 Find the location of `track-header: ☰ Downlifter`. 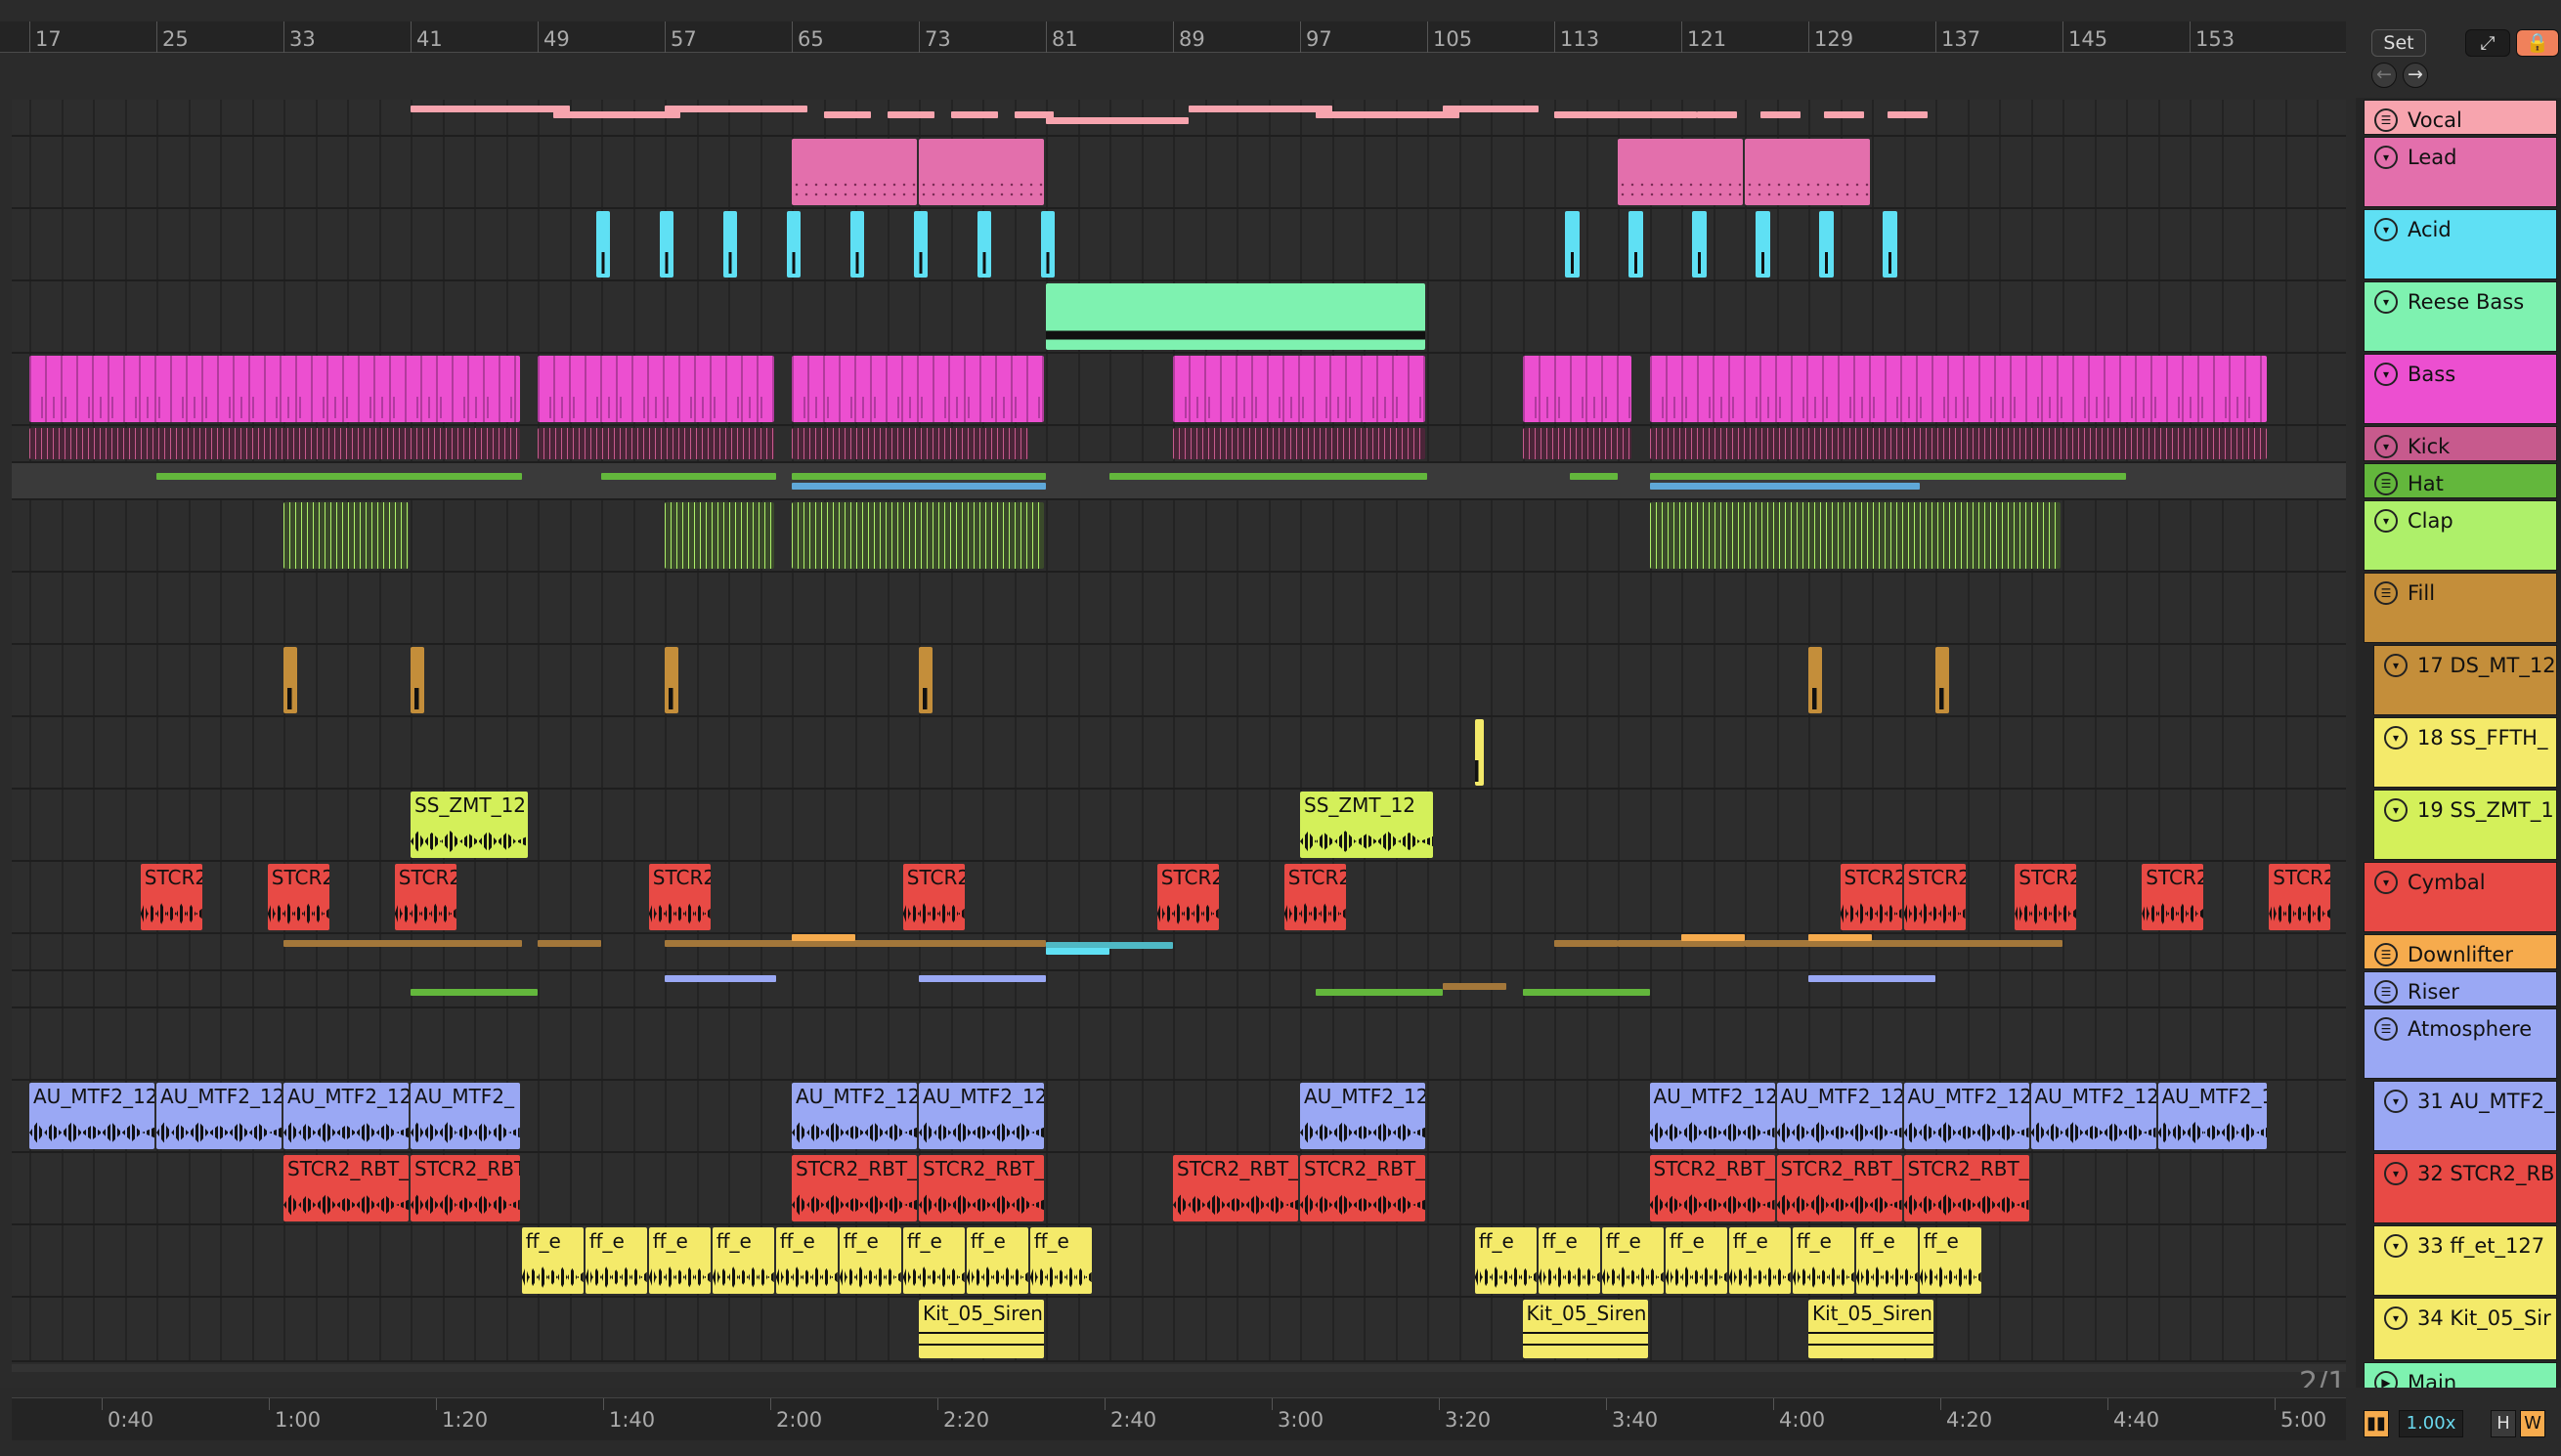

track-header: ☰ Downlifter is located at coordinates (2460, 951).